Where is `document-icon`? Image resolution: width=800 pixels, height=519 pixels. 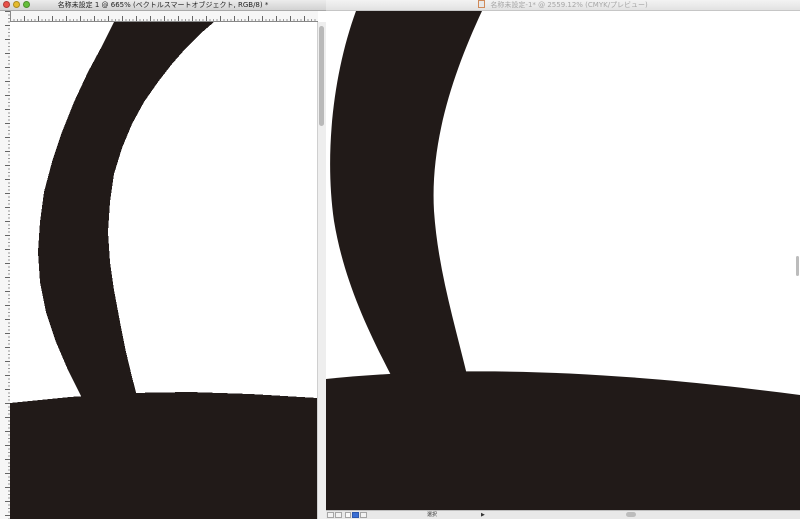 document-icon is located at coordinates (482, 4).